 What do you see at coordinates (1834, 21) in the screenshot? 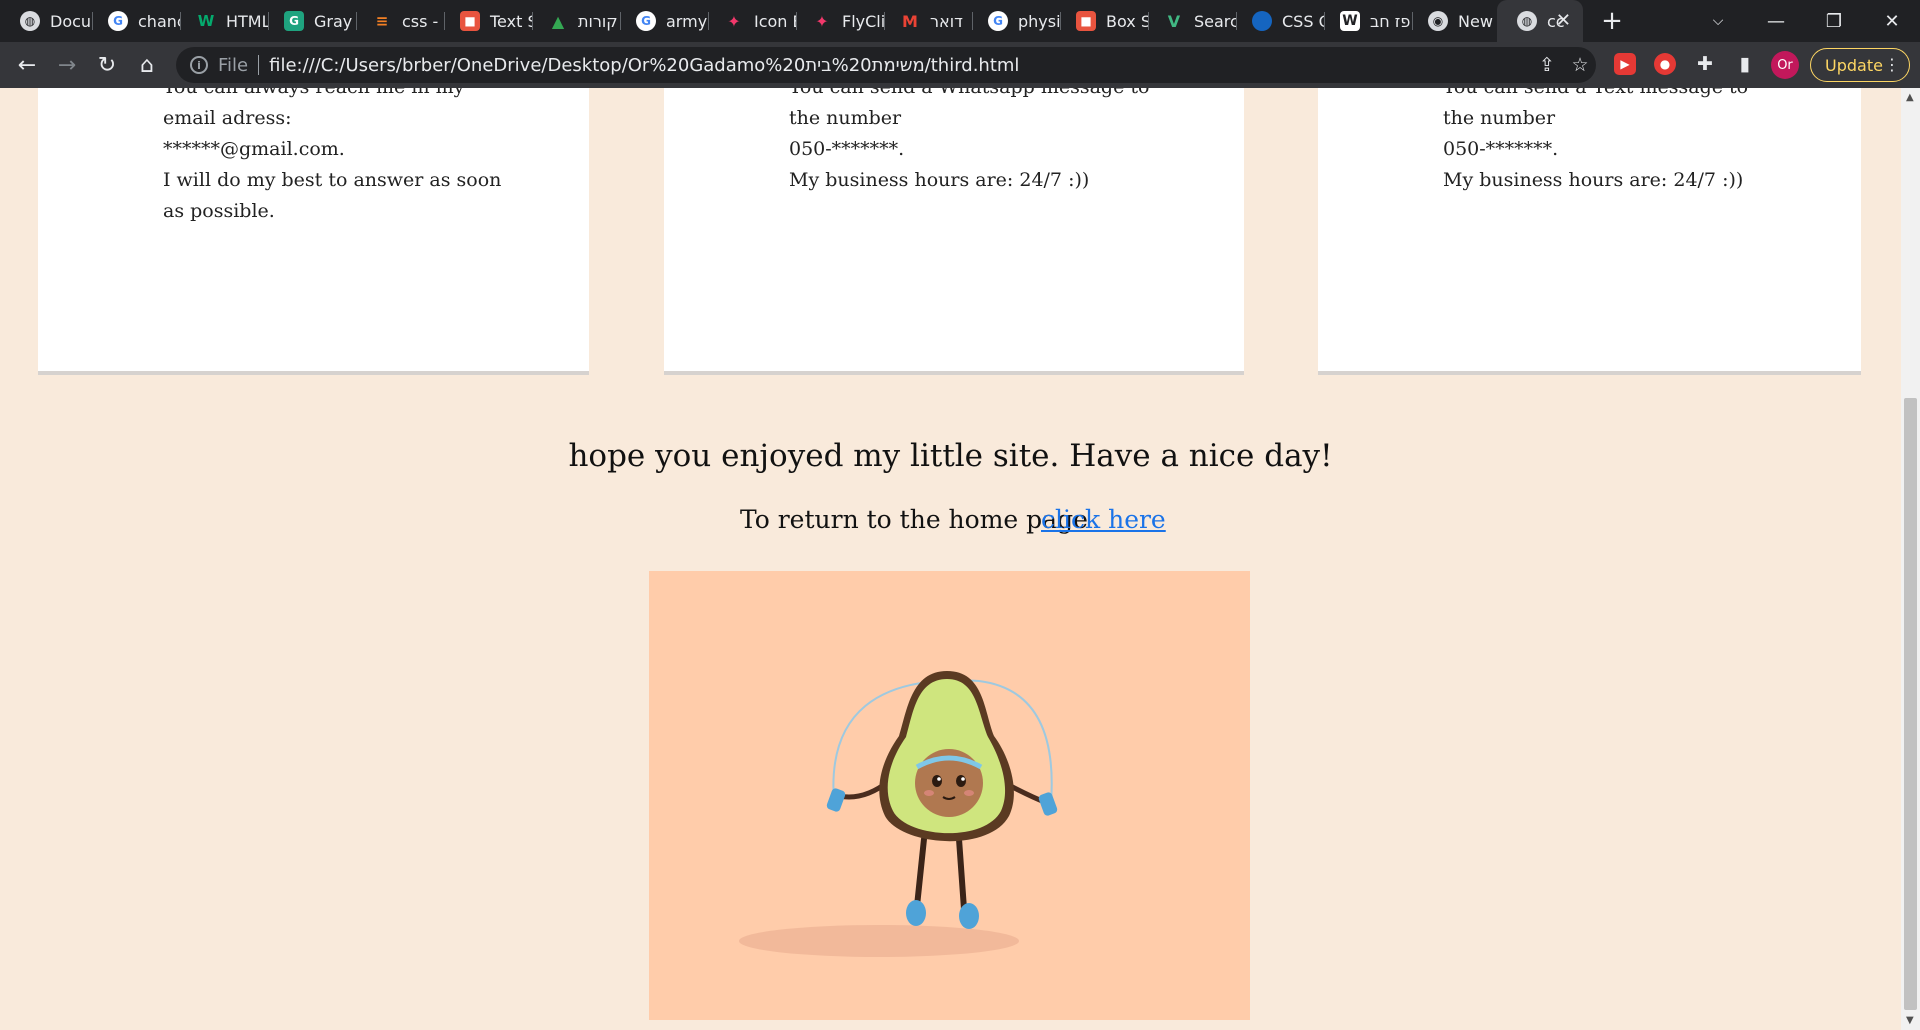
I see `restore-icon: ❐` at bounding box center [1834, 21].